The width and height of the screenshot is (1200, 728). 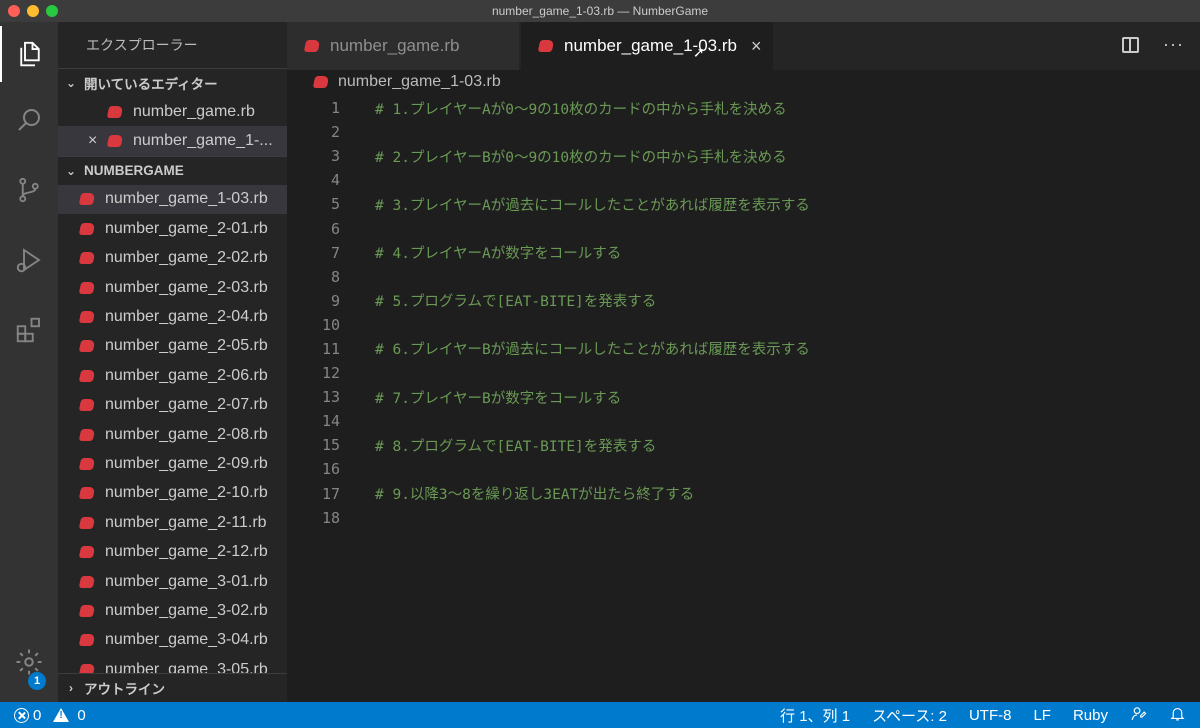 I want to click on file-item: number_game_2-08.rb, so click(x=172, y=434).